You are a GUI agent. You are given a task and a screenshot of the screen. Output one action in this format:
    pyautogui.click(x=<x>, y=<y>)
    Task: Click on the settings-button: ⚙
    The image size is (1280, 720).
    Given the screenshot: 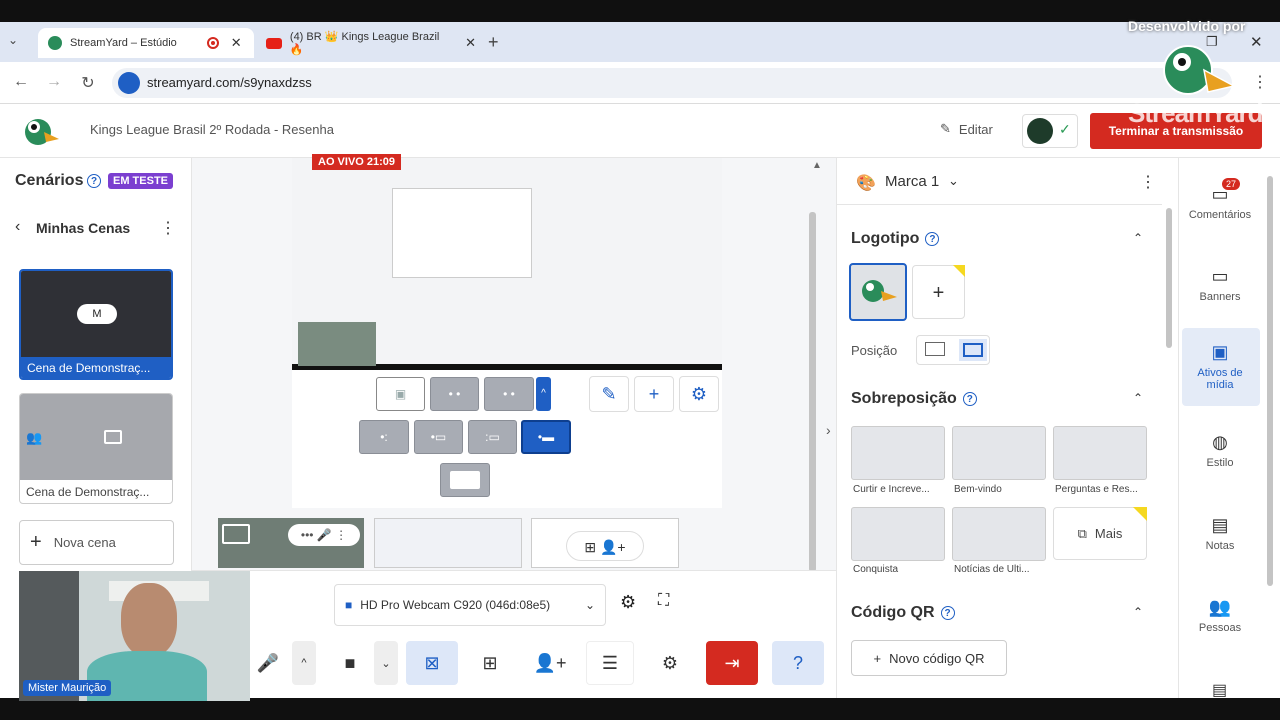 What is the action you would take?
    pyautogui.click(x=670, y=663)
    